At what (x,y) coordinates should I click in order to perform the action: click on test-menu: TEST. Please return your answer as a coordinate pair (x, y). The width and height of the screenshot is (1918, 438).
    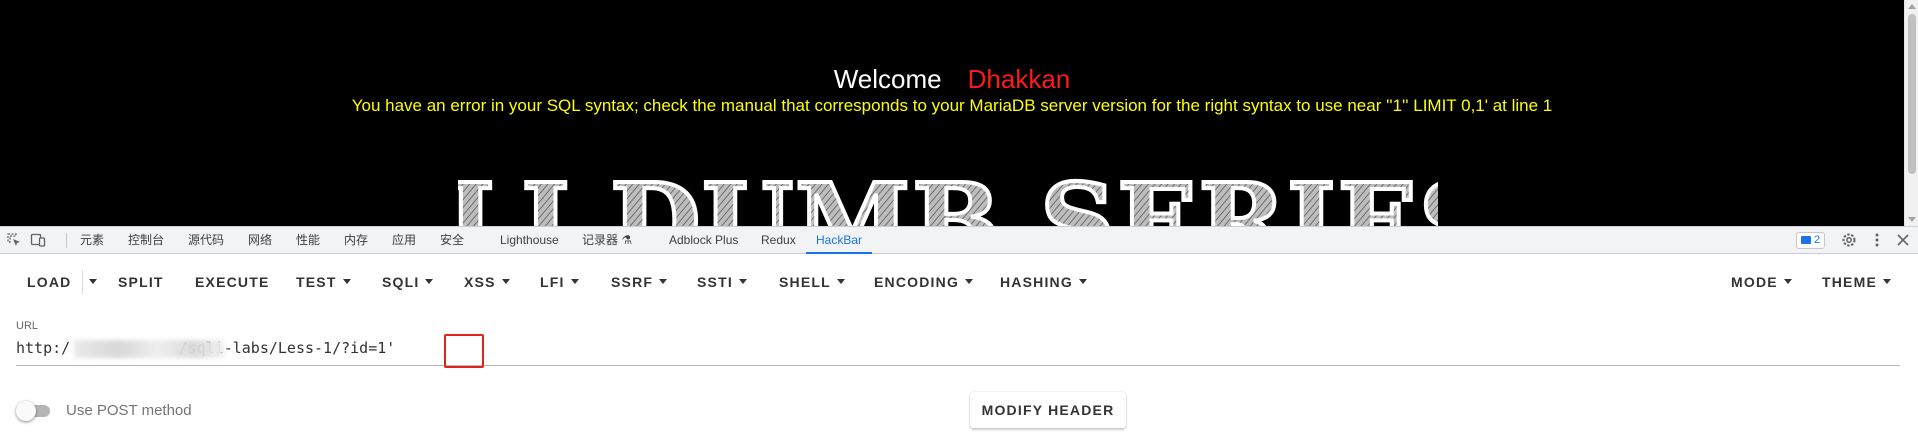
    Looking at the image, I should click on (323, 282).